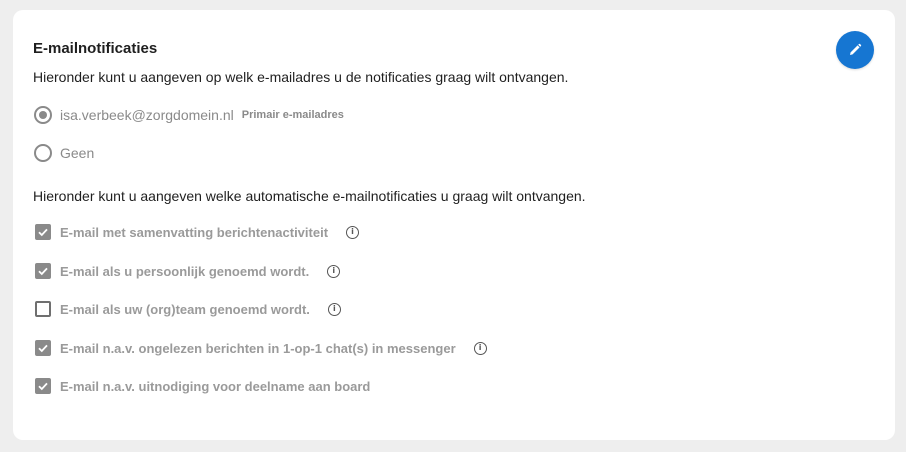 The height and width of the screenshot is (452, 906). I want to click on checkbox-unchecked, so click(43, 309).